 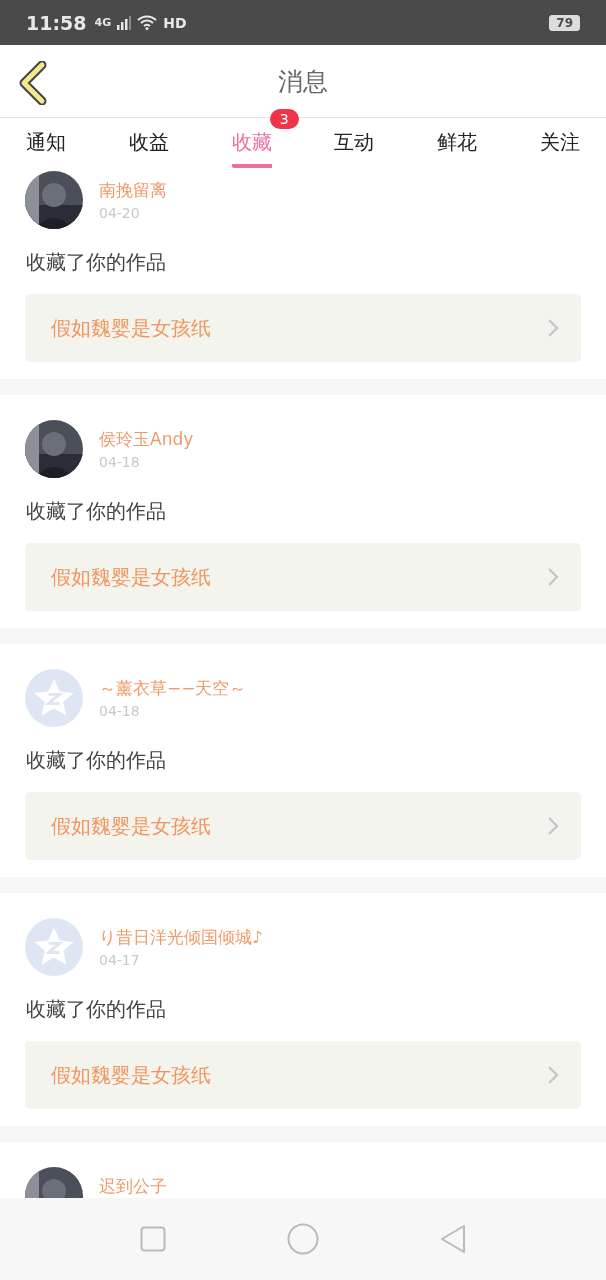 I want to click on user-name: 侯玲玉Andy, so click(x=146, y=439).